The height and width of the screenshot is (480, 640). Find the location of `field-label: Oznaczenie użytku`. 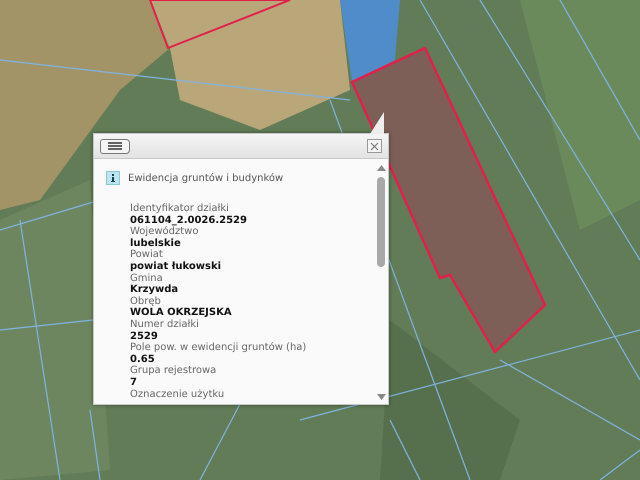

field-label: Oznaczenie użytku is located at coordinates (178, 394).